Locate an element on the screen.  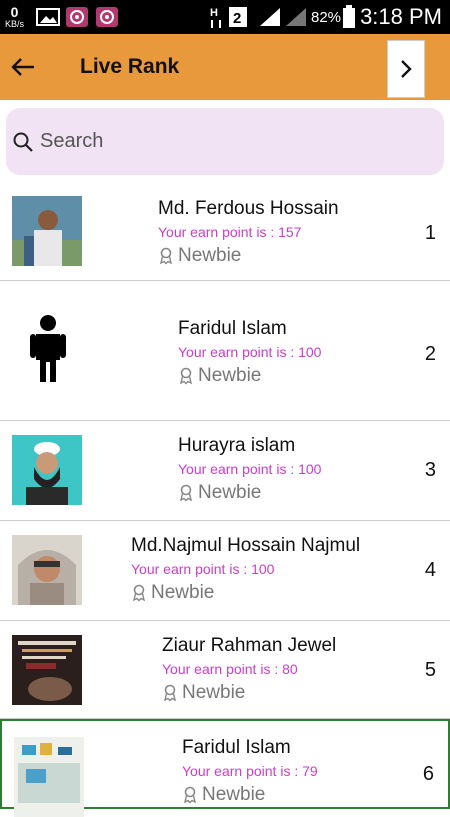
network-speed-value: 0 is located at coordinates (14, 12).